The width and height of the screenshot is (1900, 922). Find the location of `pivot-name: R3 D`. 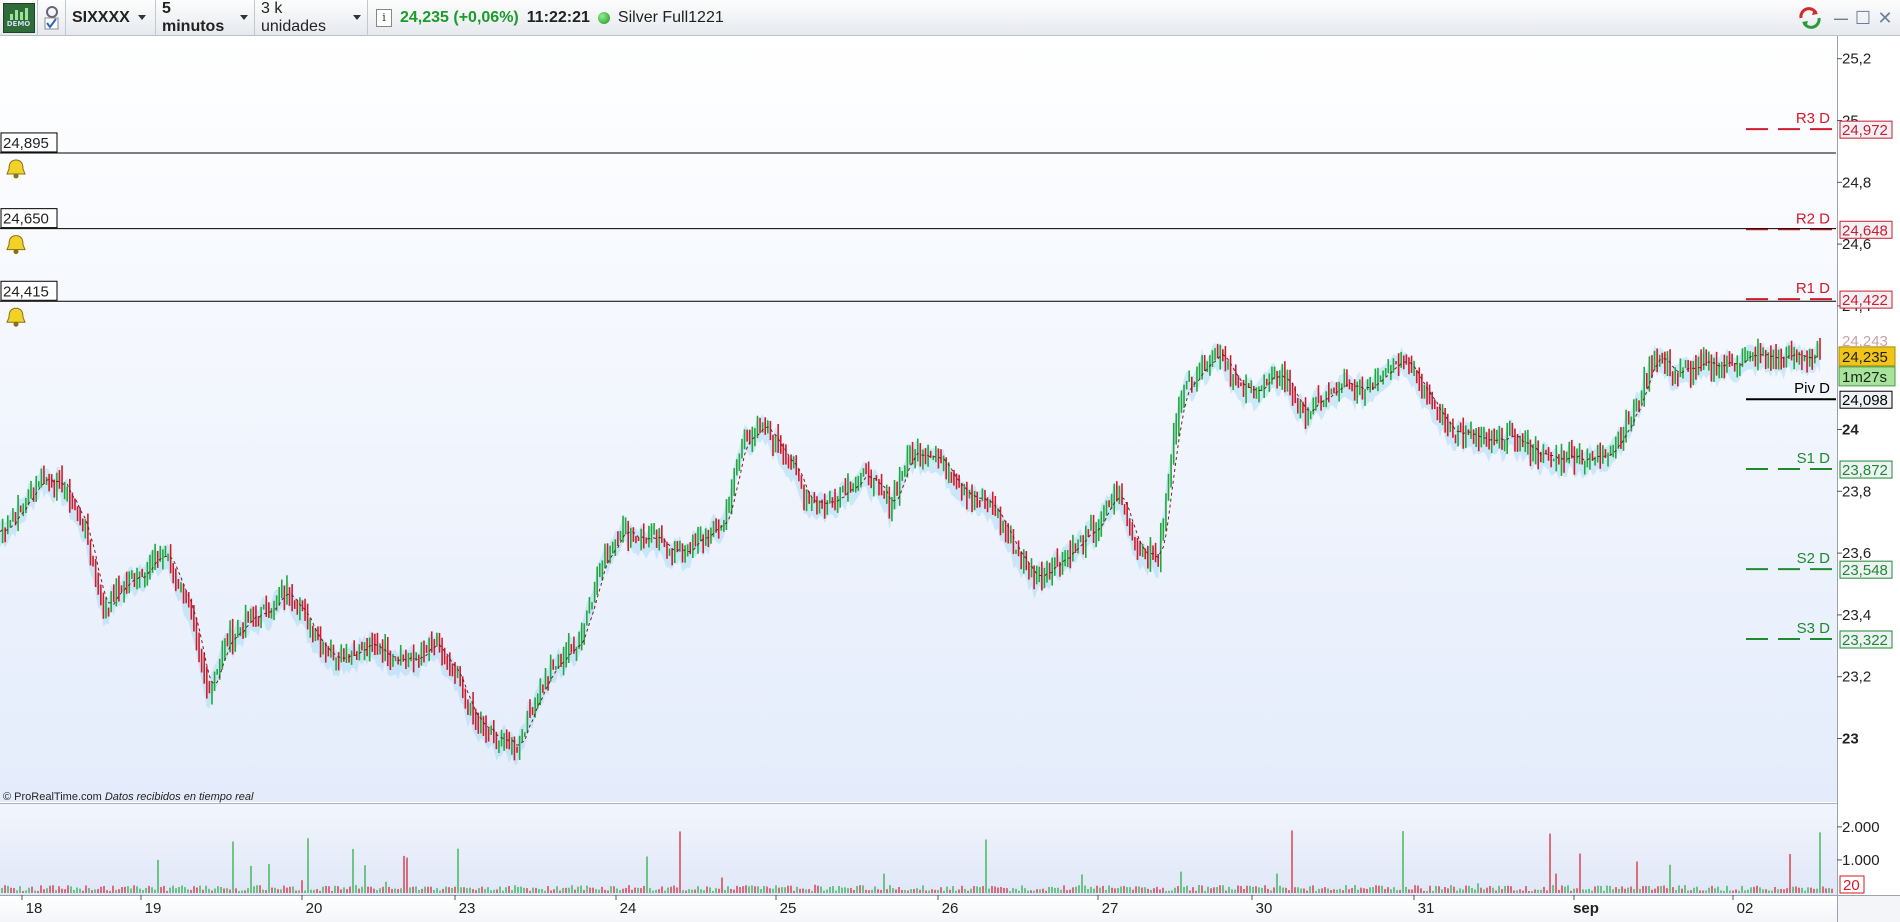

pivot-name: R3 D is located at coordinates (1813, 118).